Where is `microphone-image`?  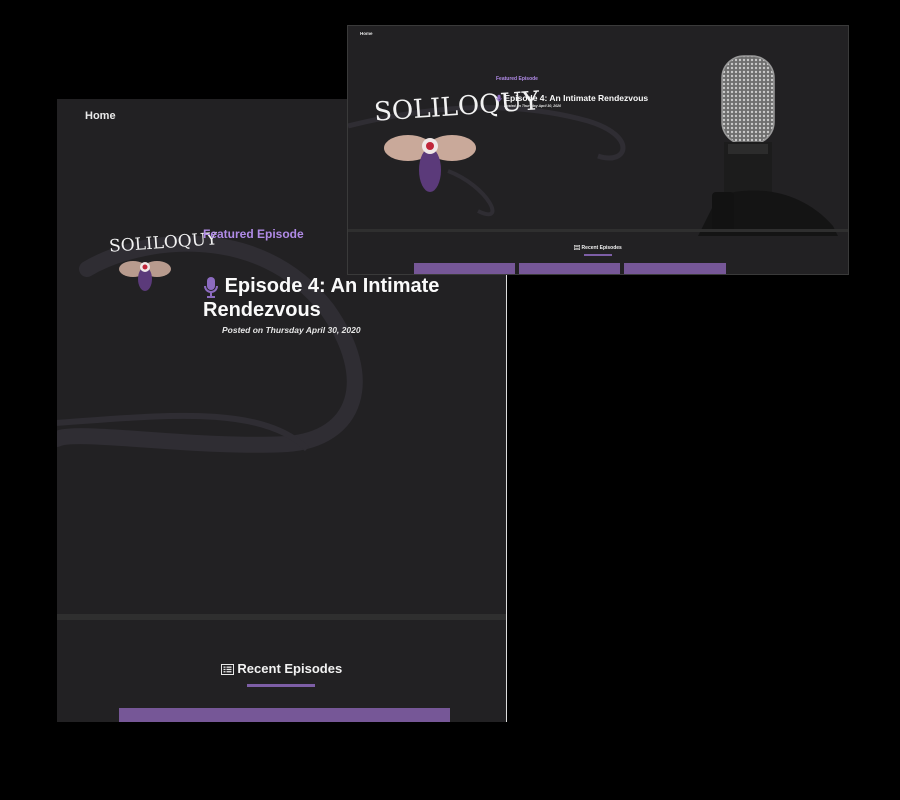 microphone-image is located at coordinates (768, 145).